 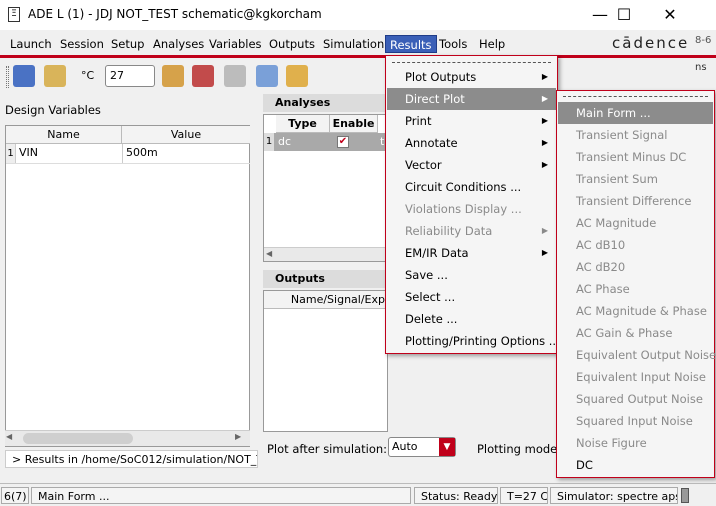 What do you see at coordinates (631, 157) in the screenshot?
I see `menu-item-label: Transient Minus DC` at bounding box center [631, 157].